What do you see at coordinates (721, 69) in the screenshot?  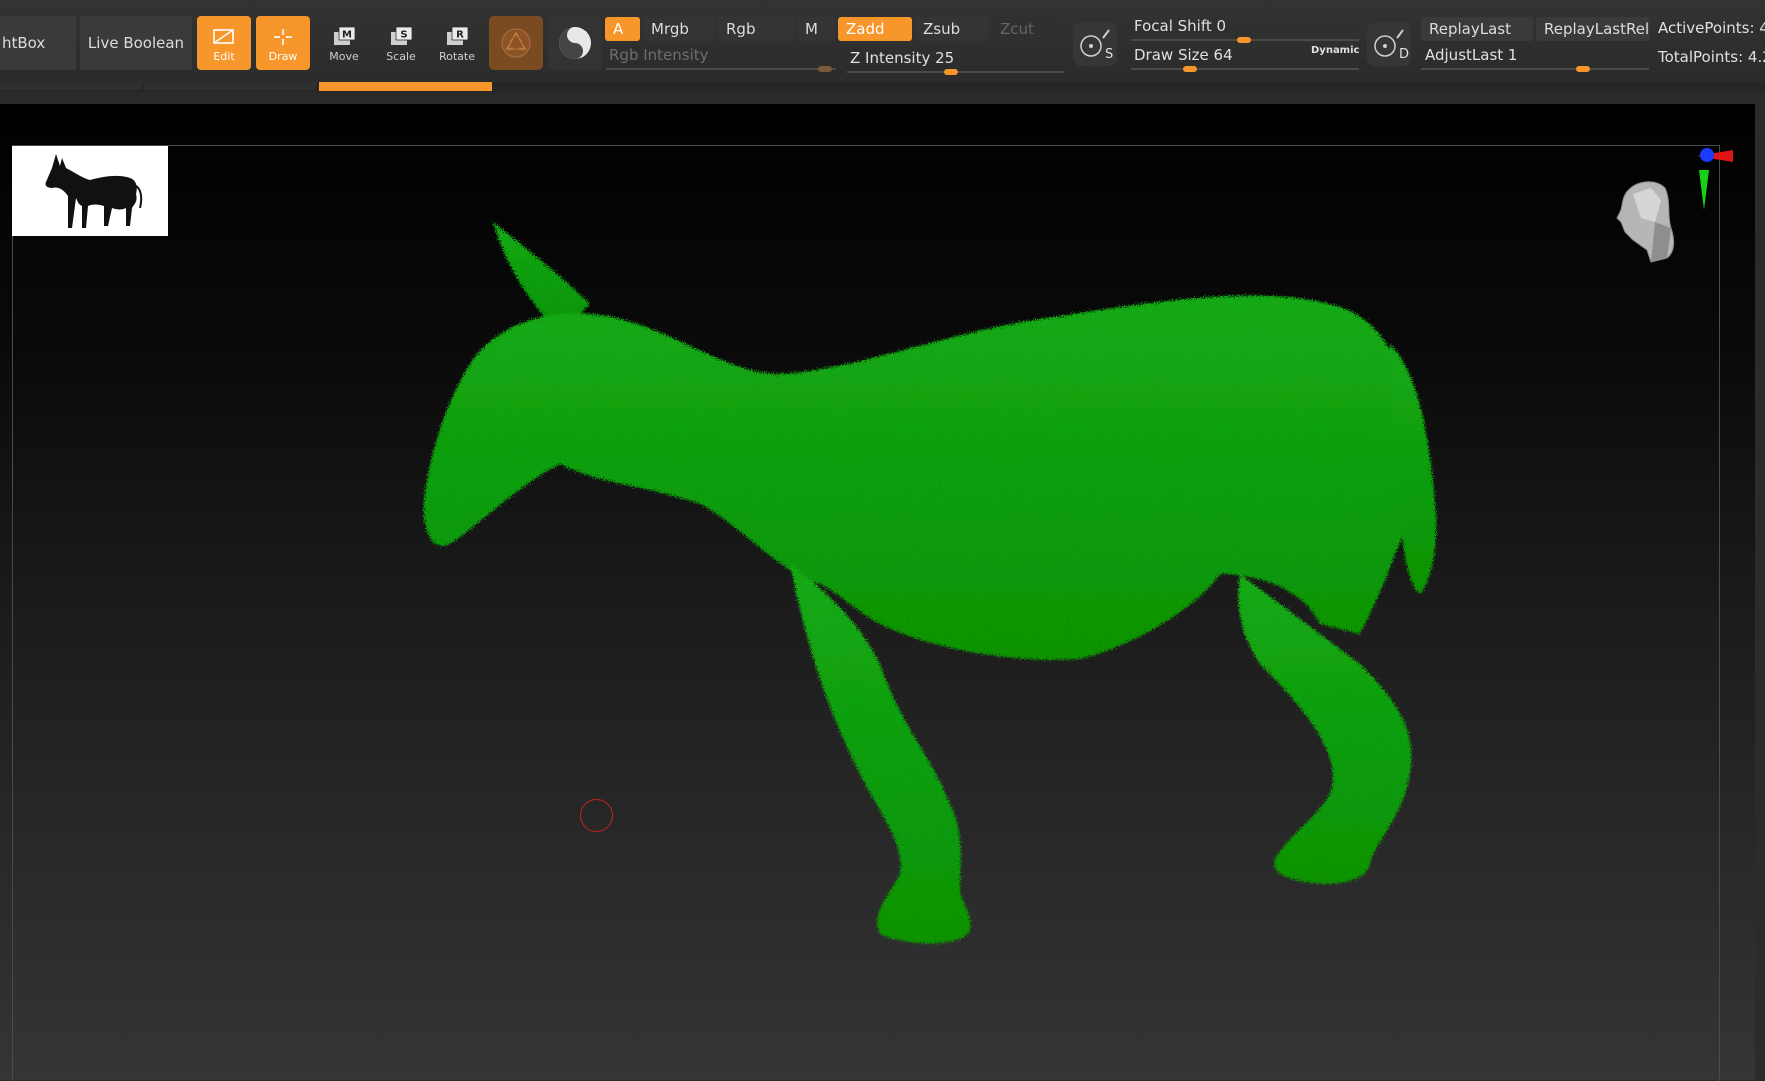 I see `rgb-intensity-slider` at bounding box center [721, 69].